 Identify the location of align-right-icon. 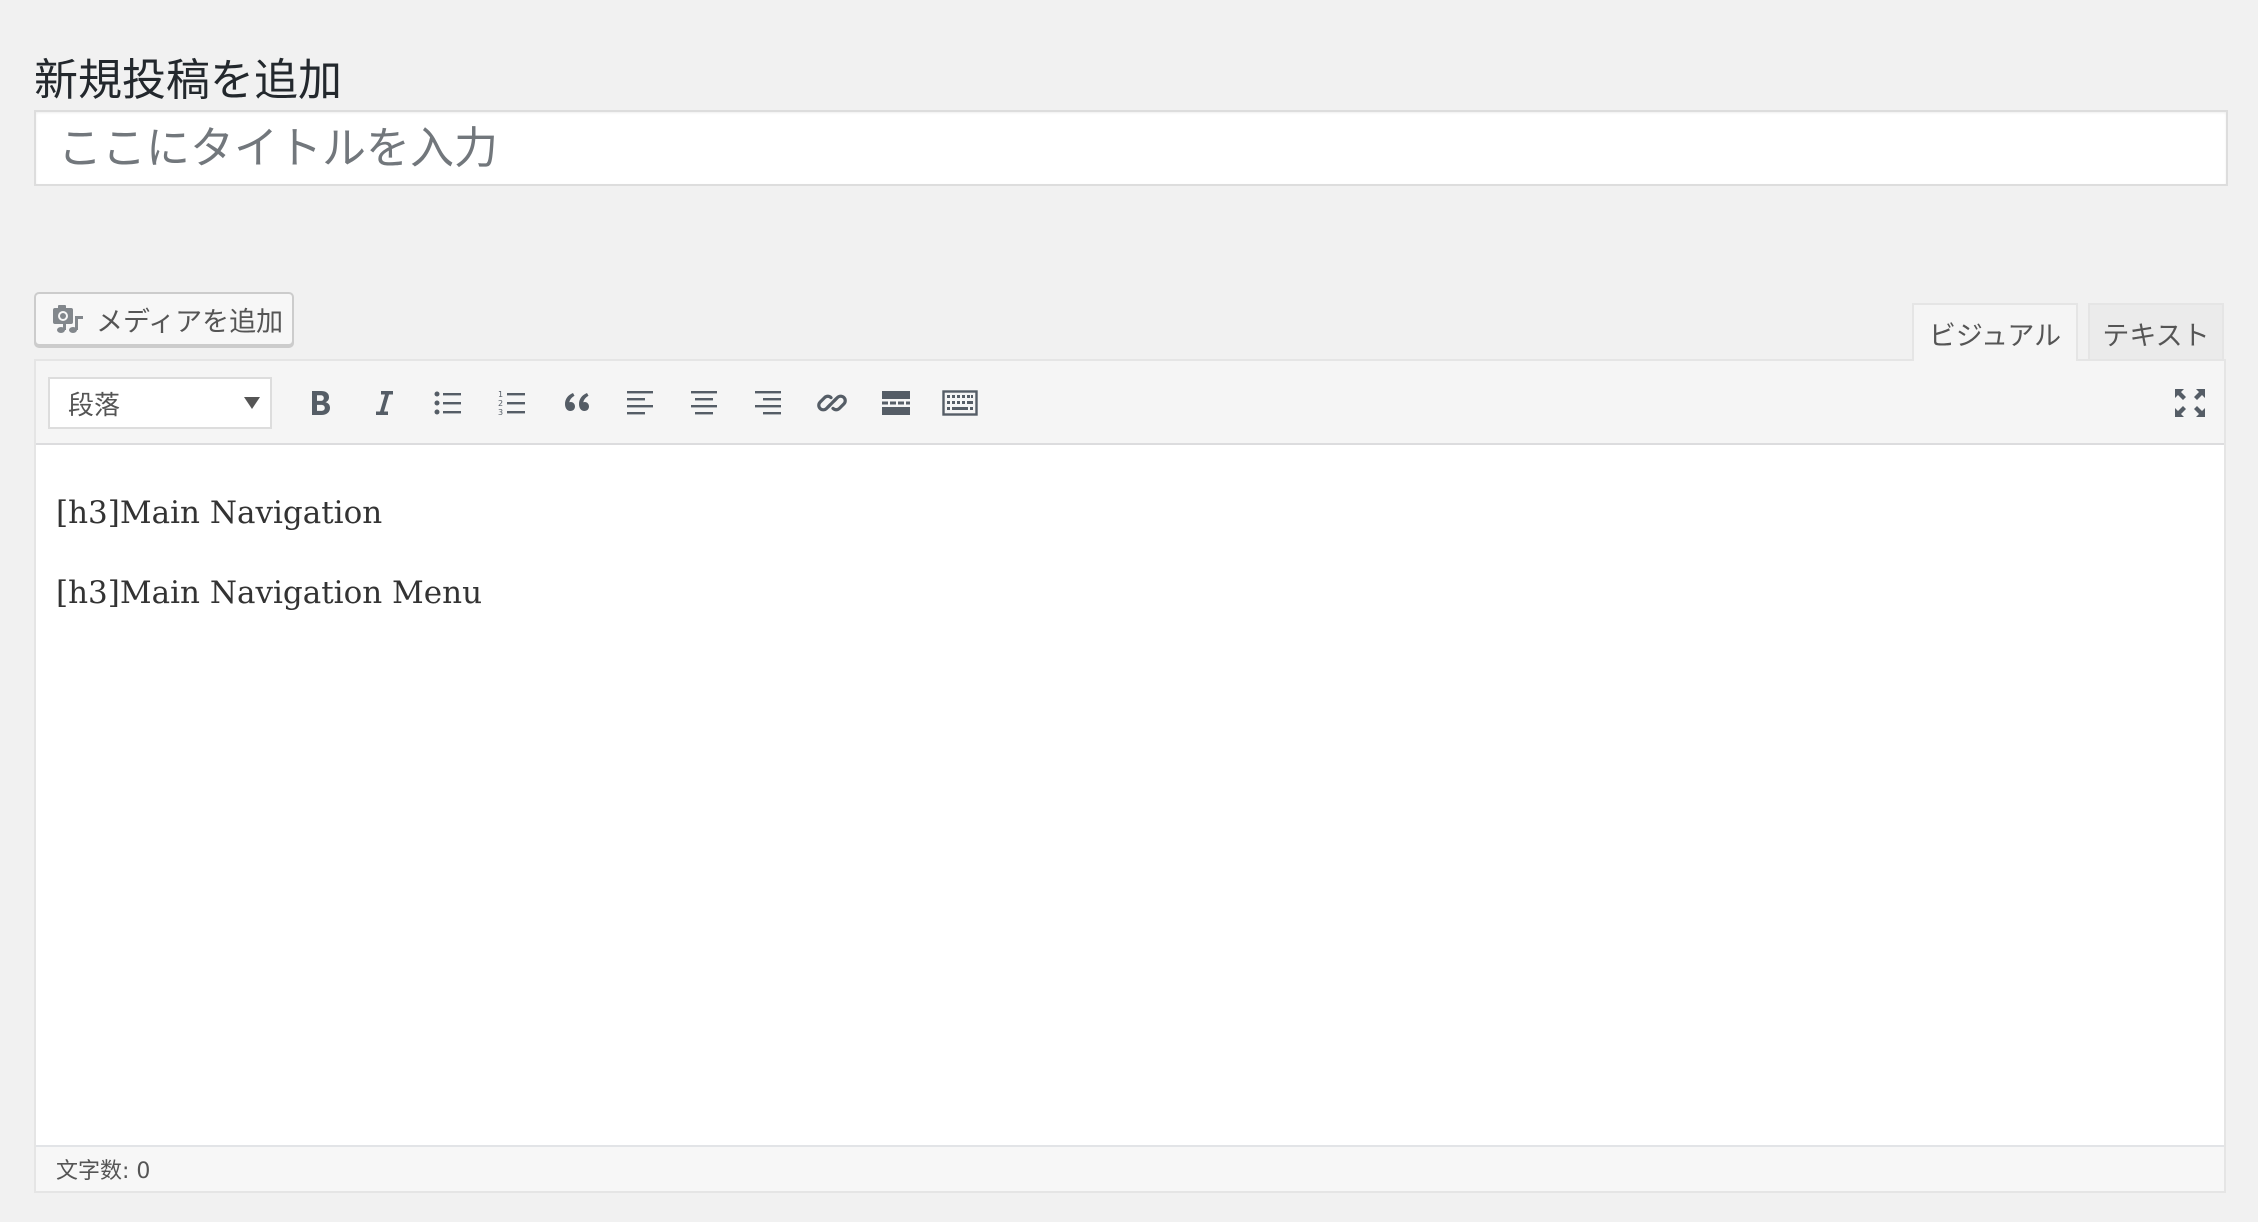
(768, 403).